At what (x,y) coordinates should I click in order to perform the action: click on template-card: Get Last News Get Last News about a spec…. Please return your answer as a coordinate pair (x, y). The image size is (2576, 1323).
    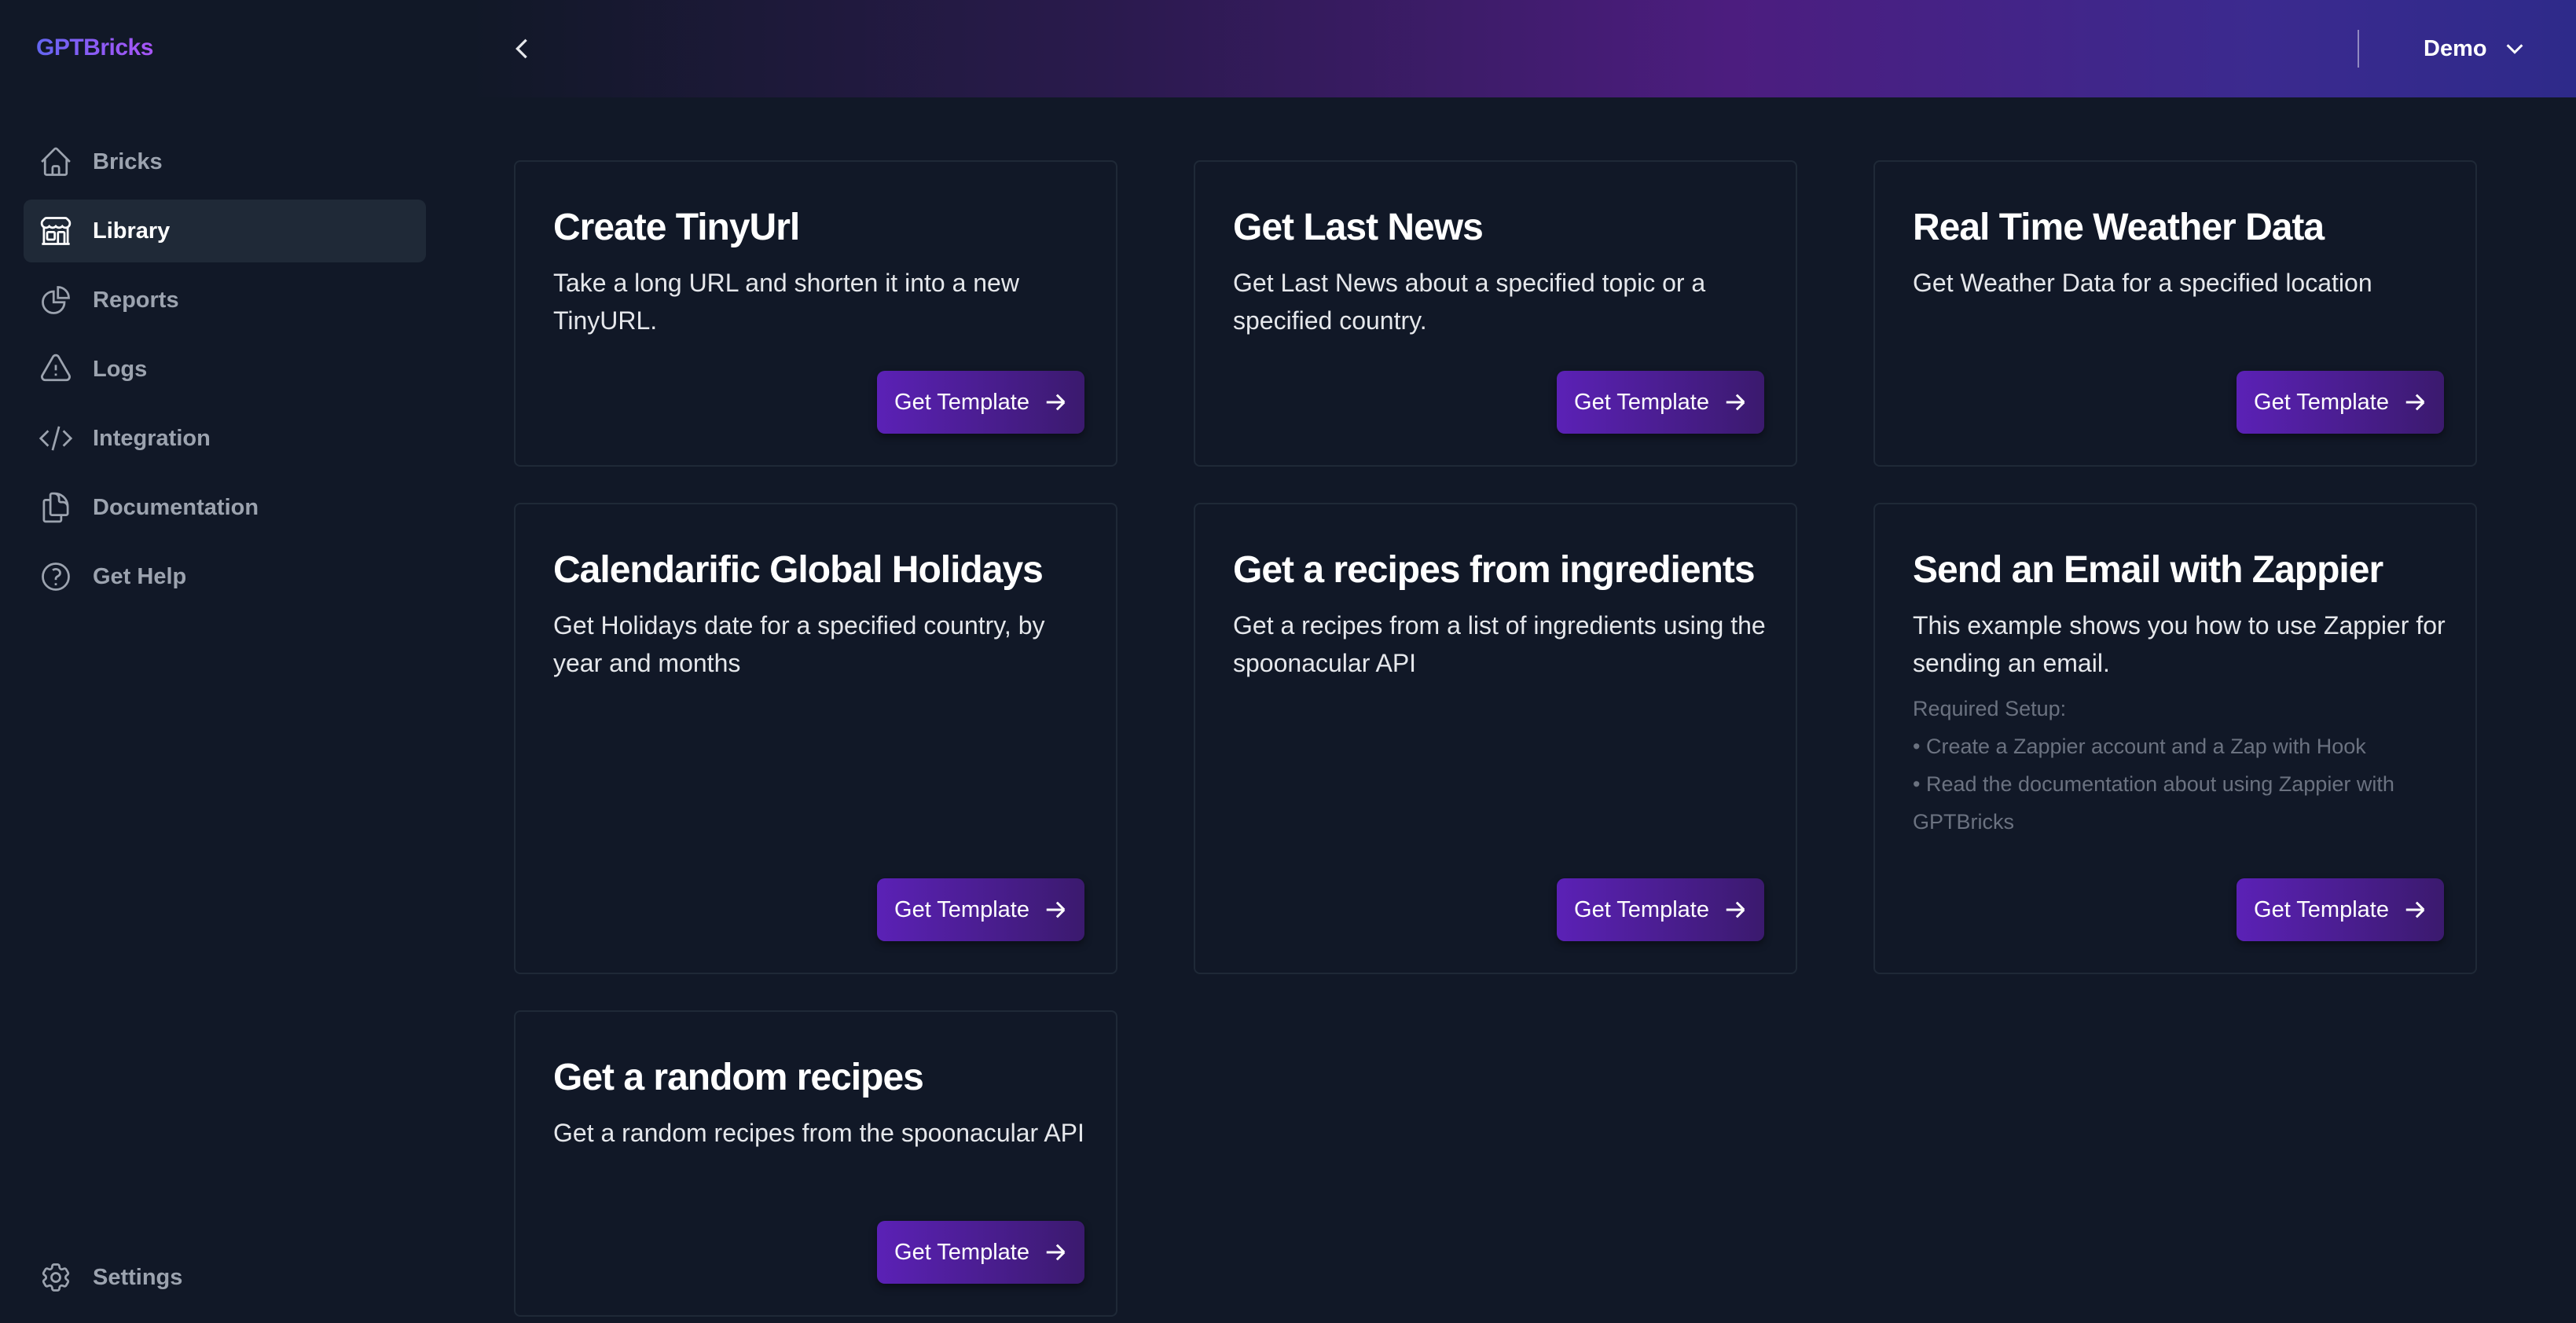
    Looking at the image, I should click on (1495, 313).